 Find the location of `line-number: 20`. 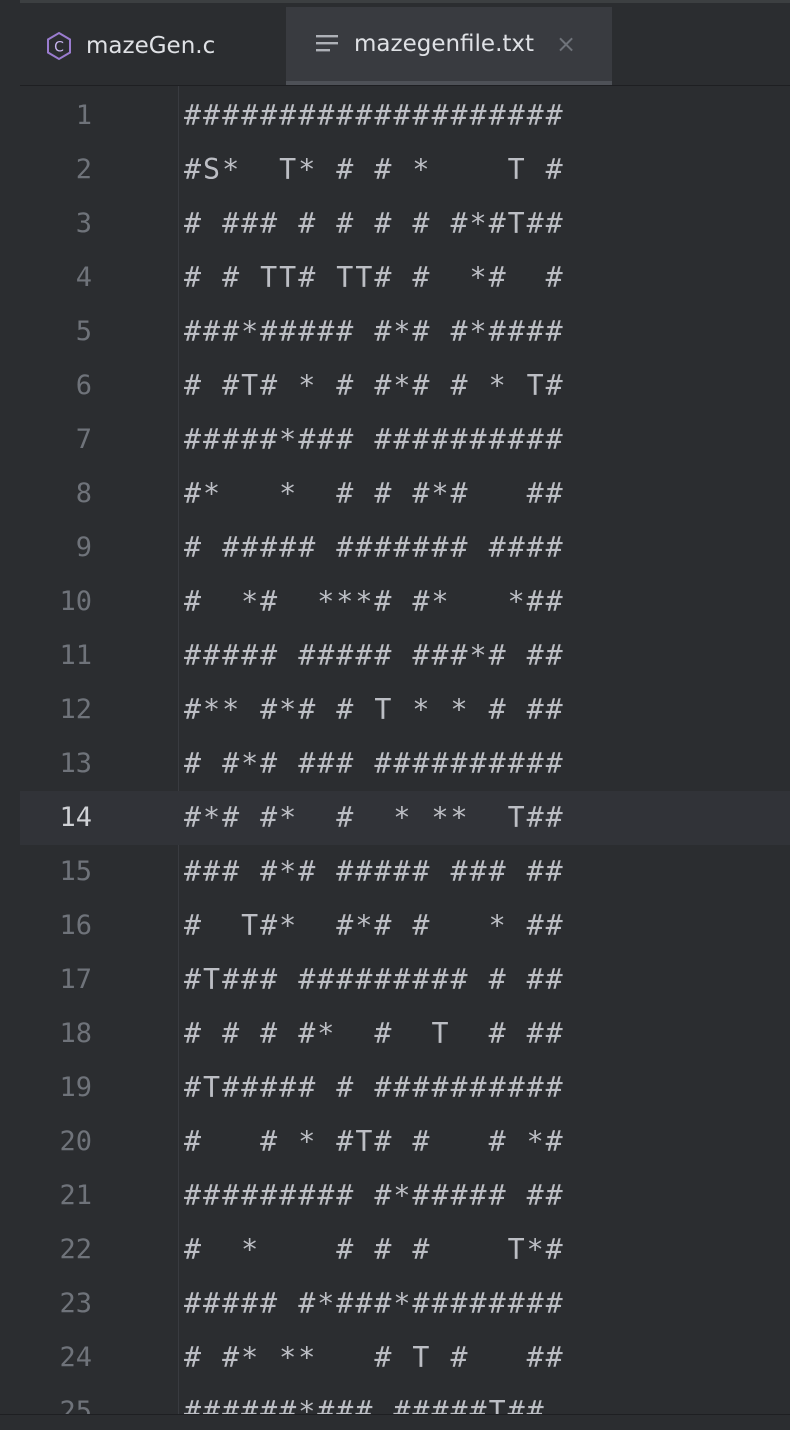

line-number: 20 is located at coordinates (75, 1141).